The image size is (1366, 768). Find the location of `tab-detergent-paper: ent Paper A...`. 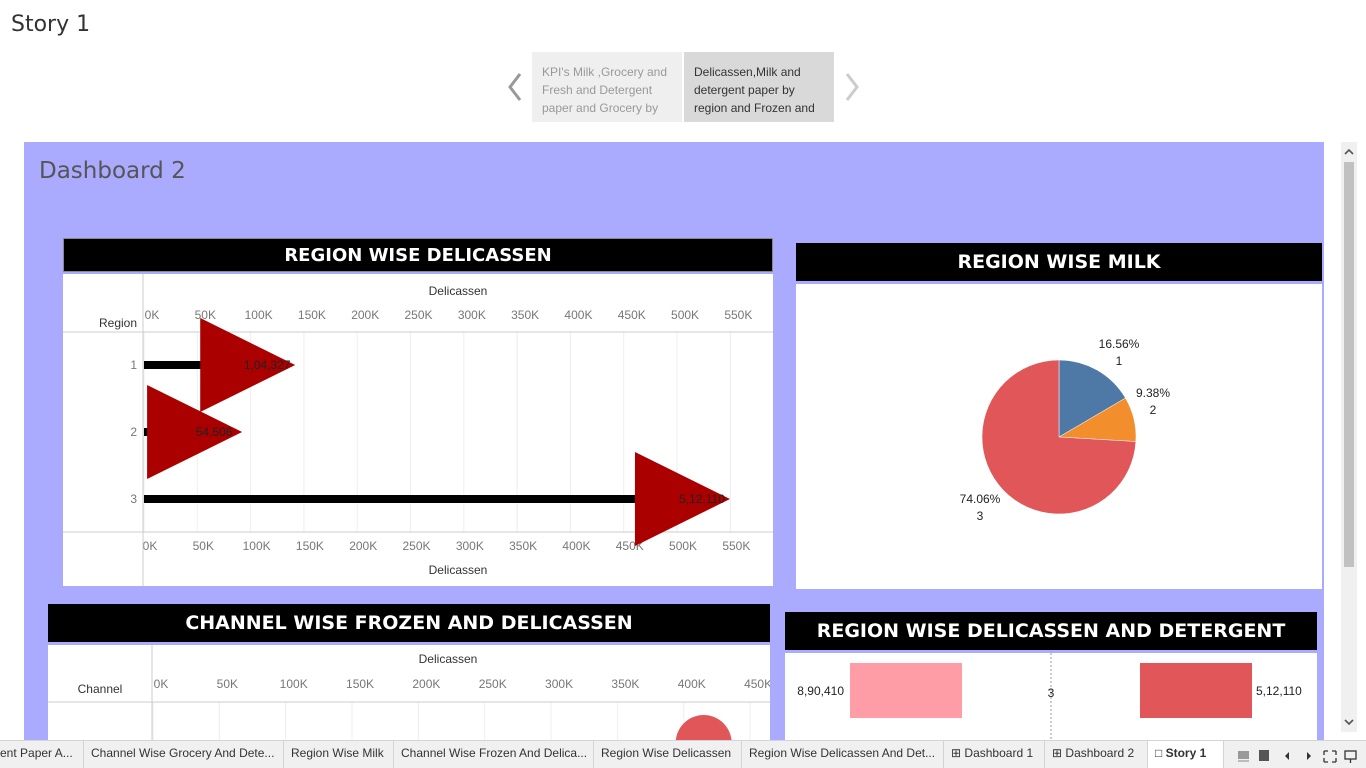

tab-detergent-paper: ent Paper A... is located at coordinates (42, 754).